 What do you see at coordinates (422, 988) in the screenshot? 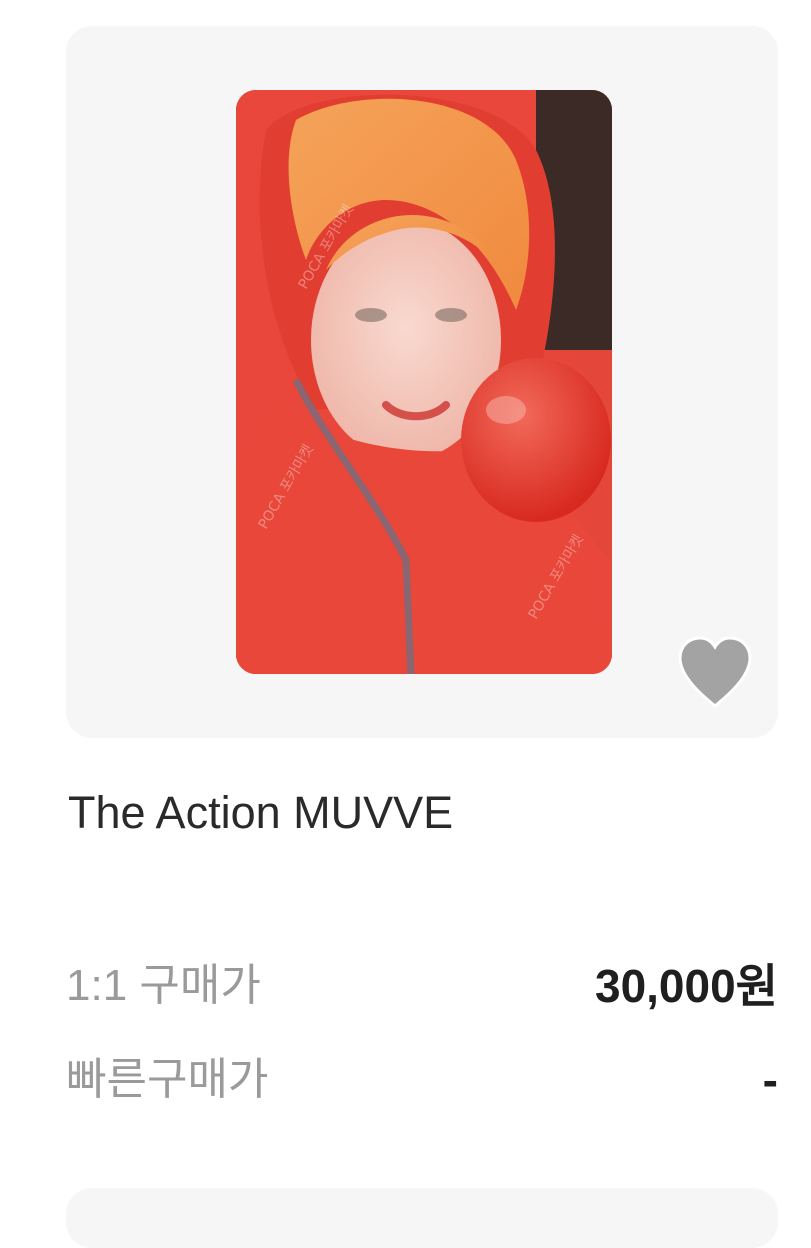
I see `one-to-one-price-row: 1:1 구매가 30,000원` at bounding box center [422, 988].